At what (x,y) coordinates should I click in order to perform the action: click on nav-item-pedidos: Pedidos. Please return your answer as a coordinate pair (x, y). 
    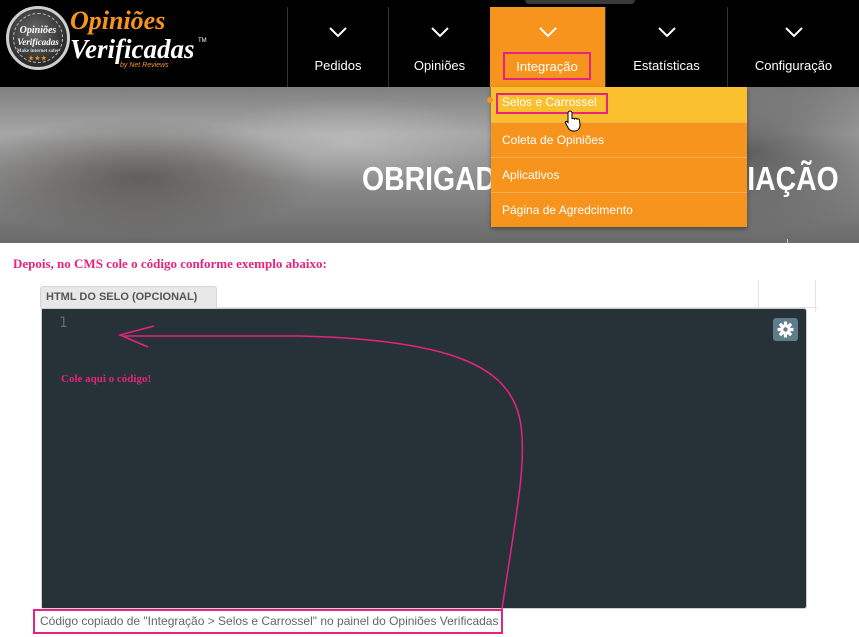
    Looking at the image, I should click on (337, 47).